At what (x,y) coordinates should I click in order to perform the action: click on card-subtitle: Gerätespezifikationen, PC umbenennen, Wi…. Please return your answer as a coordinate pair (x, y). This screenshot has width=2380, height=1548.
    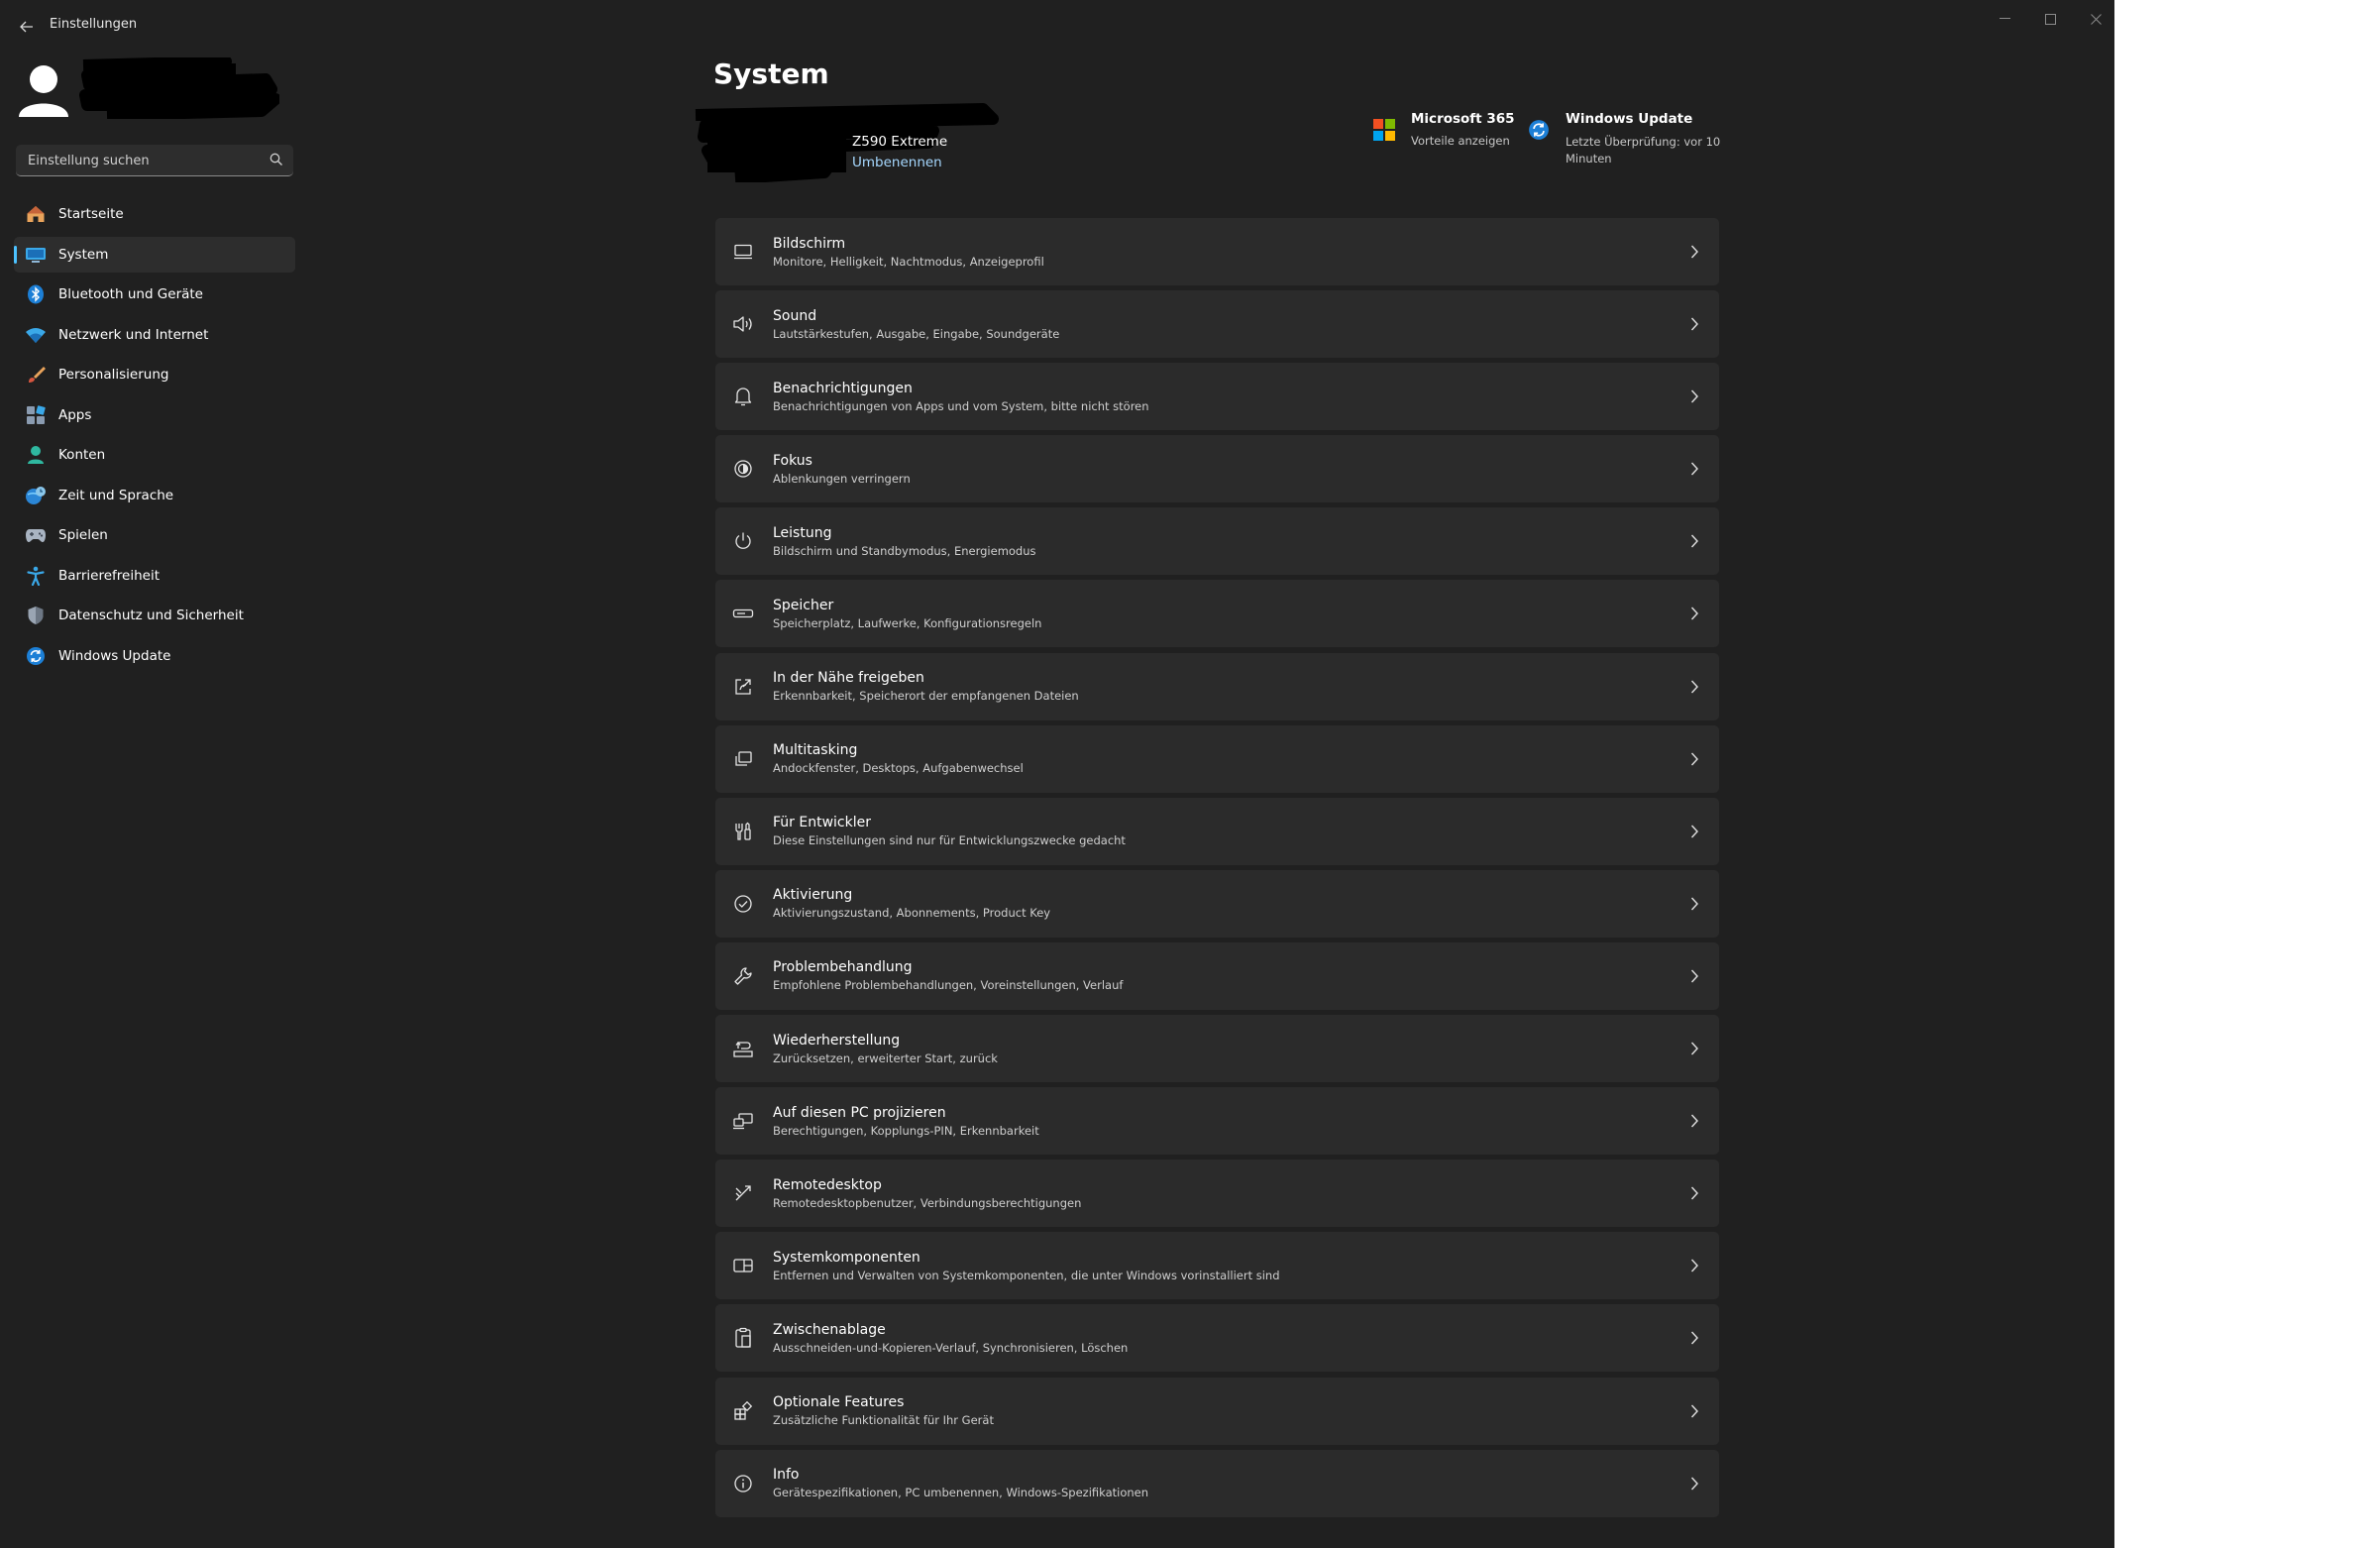
    Looking at the image, I should click on (961, 1493).